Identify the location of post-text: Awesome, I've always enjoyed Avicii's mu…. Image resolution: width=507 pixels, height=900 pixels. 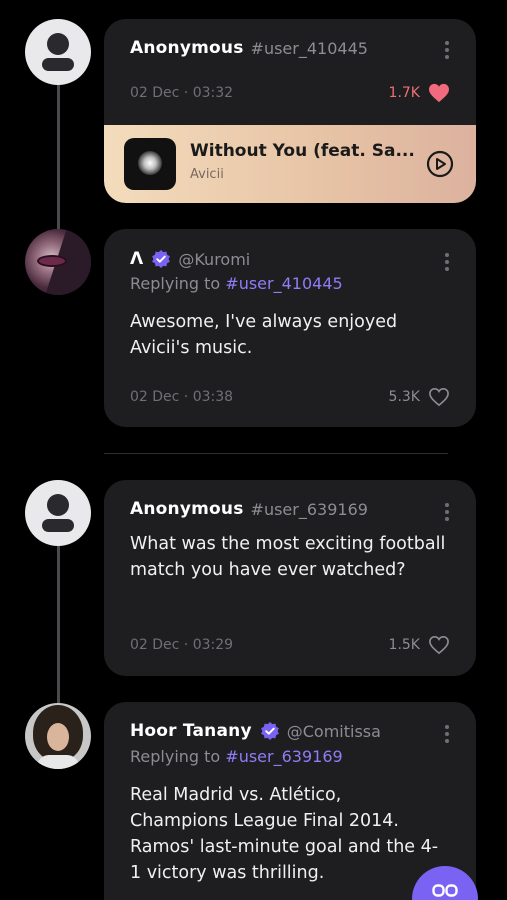
(264, 335).